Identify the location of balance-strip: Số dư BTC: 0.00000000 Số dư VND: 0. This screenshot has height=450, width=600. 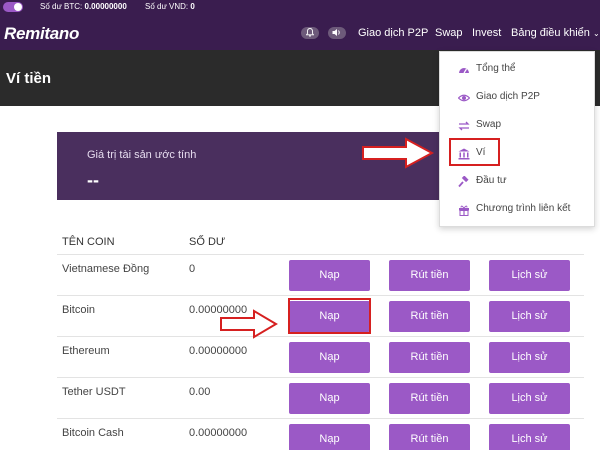
(300, 7).